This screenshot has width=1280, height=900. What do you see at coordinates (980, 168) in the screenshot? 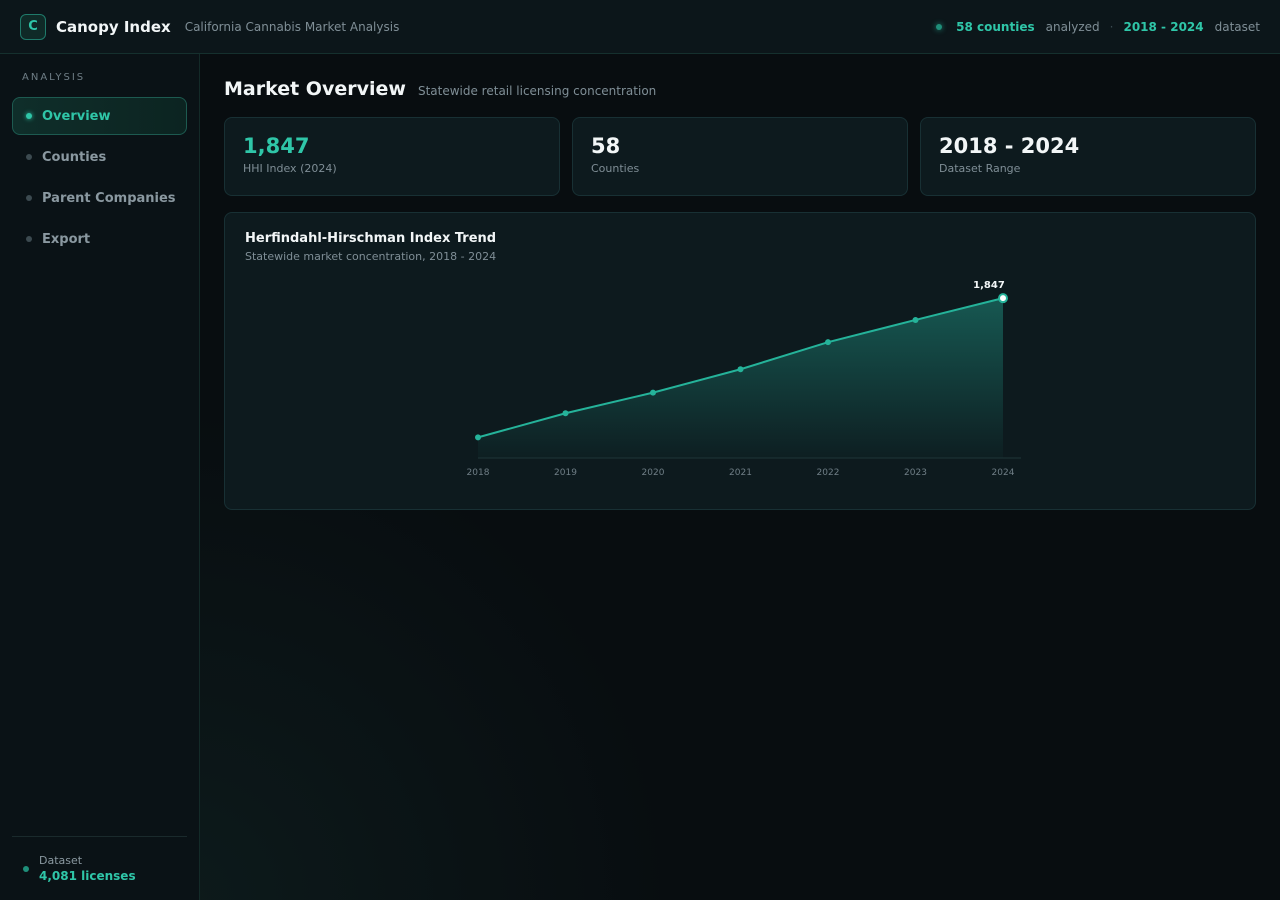
I see `stat-label: Dataset Range` at bounding box center [980, 168].